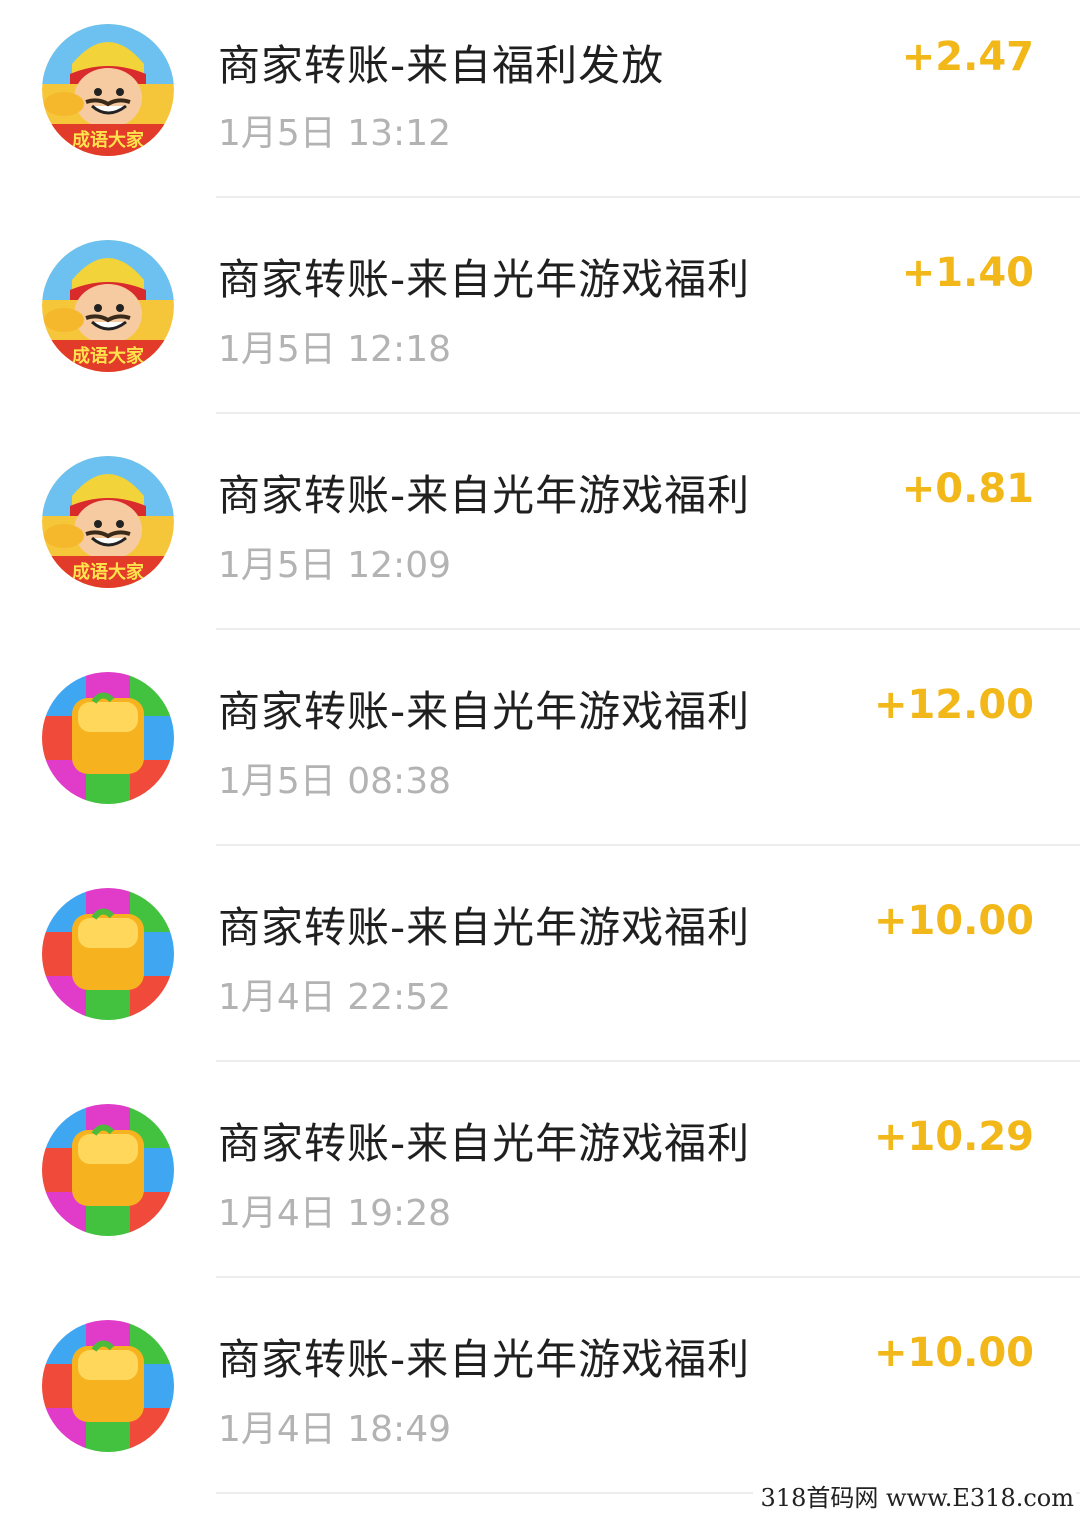  What do you see at coordinates (540, 738) in the screenshot?
I see `transaction-row: 商家转账-来自光年游戏福利 1月5日 08:38 +12.00` at bounding box center [540, 738].